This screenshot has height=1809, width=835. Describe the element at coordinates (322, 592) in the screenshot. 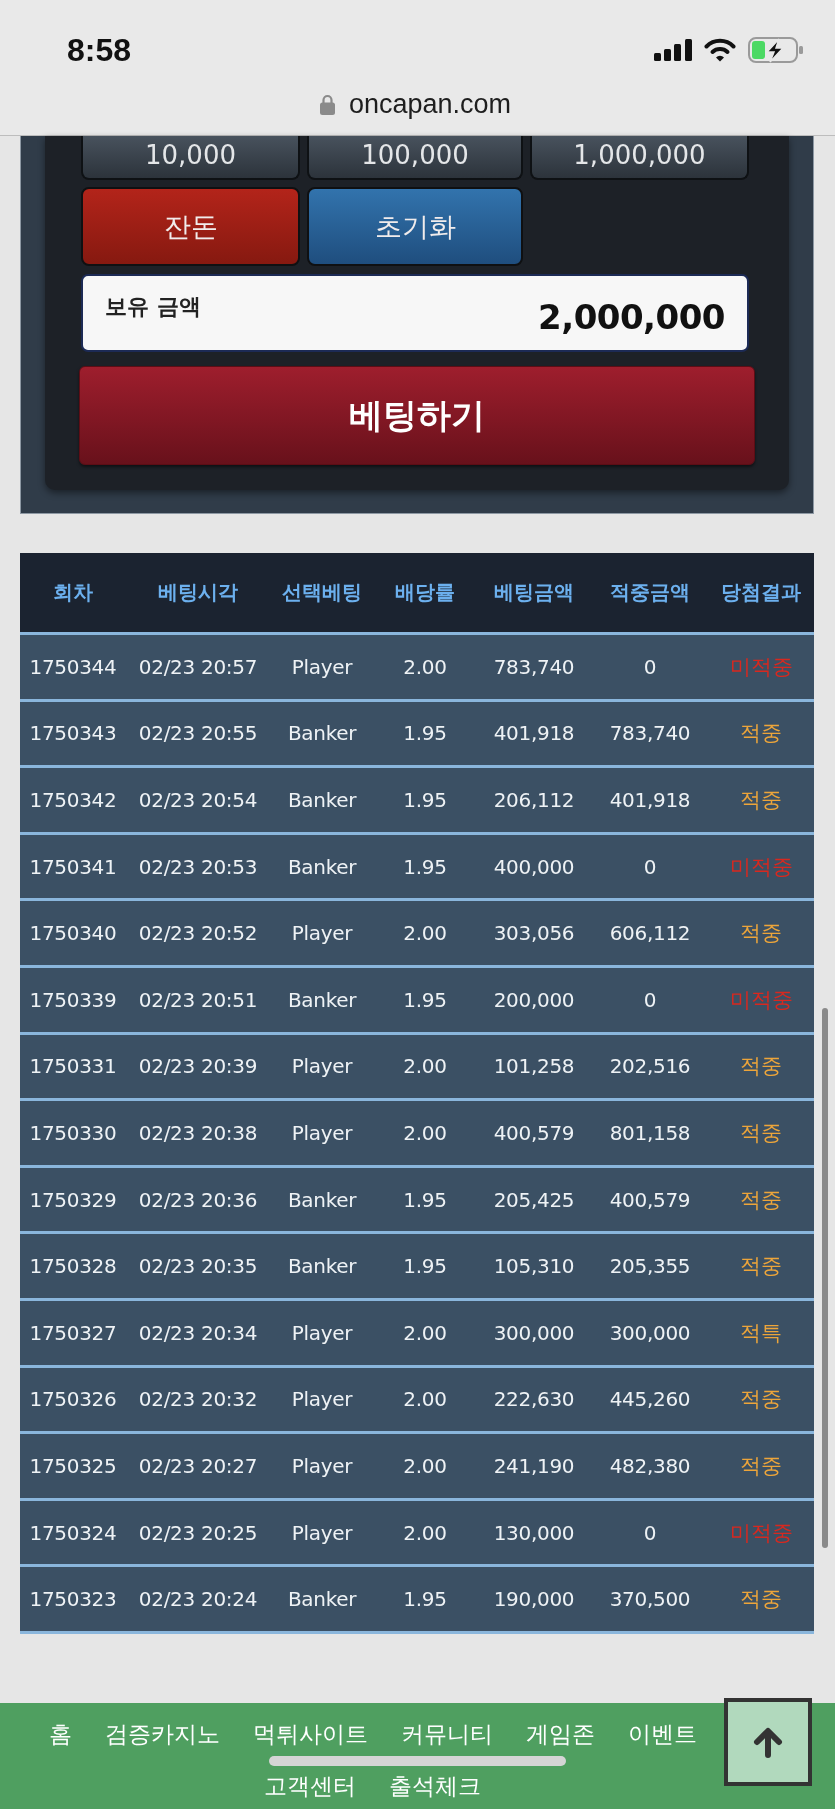

I see `column-header: 선택베팅` at that location.